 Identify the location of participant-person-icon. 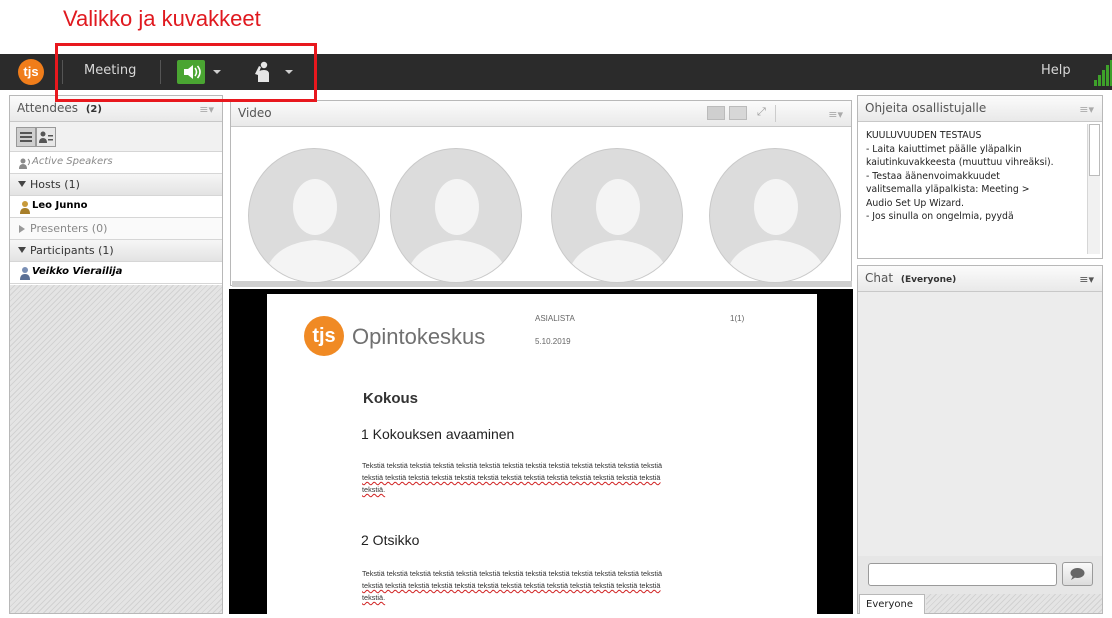
(24, 273).